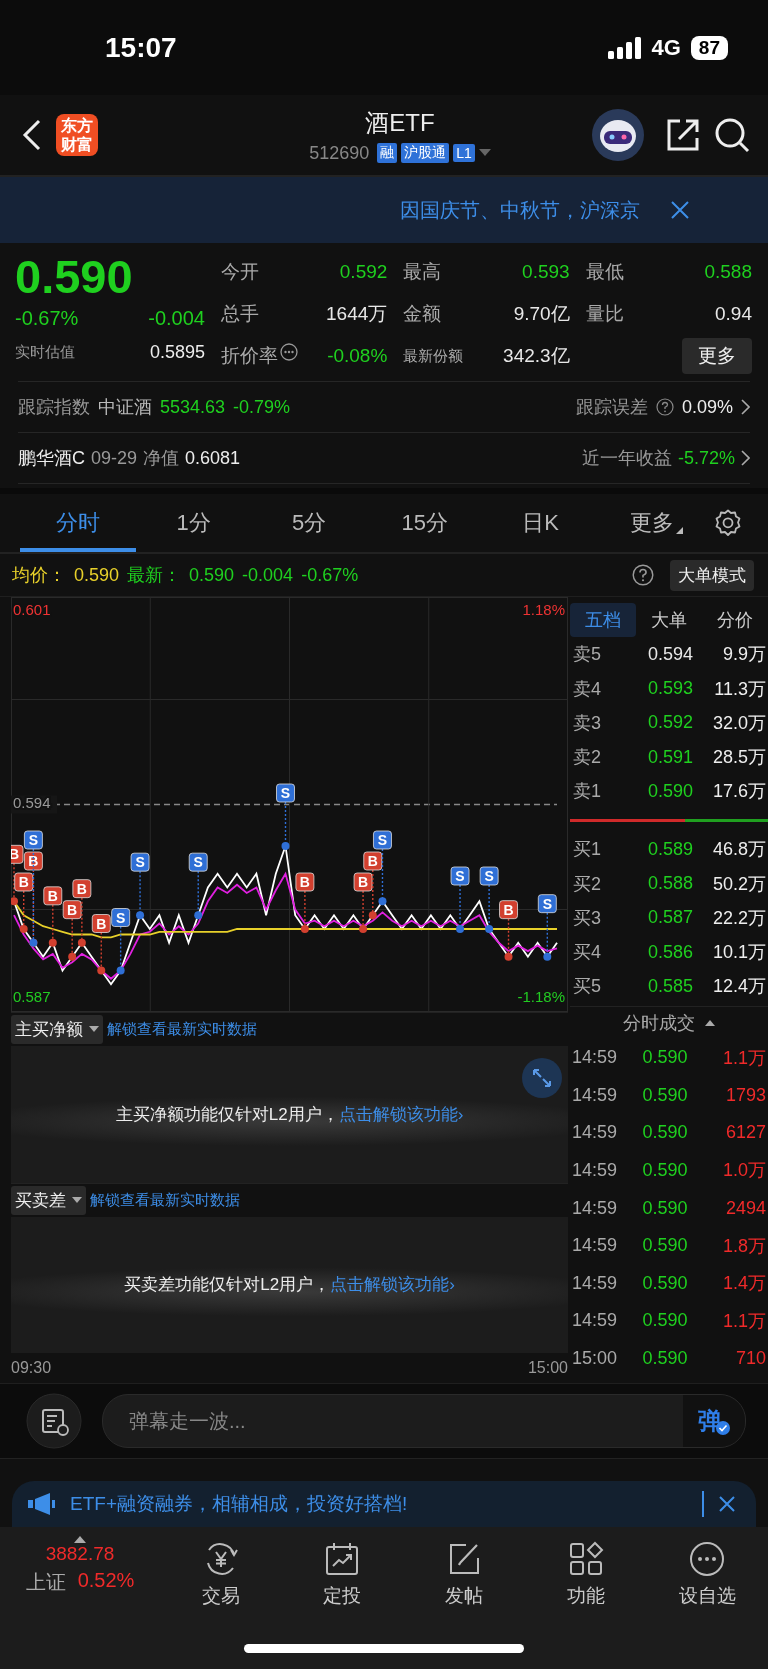 The width and height of the screenshot is (768, 1669). What do you see at coordinates (707, 407) in the screenshot?
I see `tracking-error-value: 0.09%` at bounding box center [707, 407].